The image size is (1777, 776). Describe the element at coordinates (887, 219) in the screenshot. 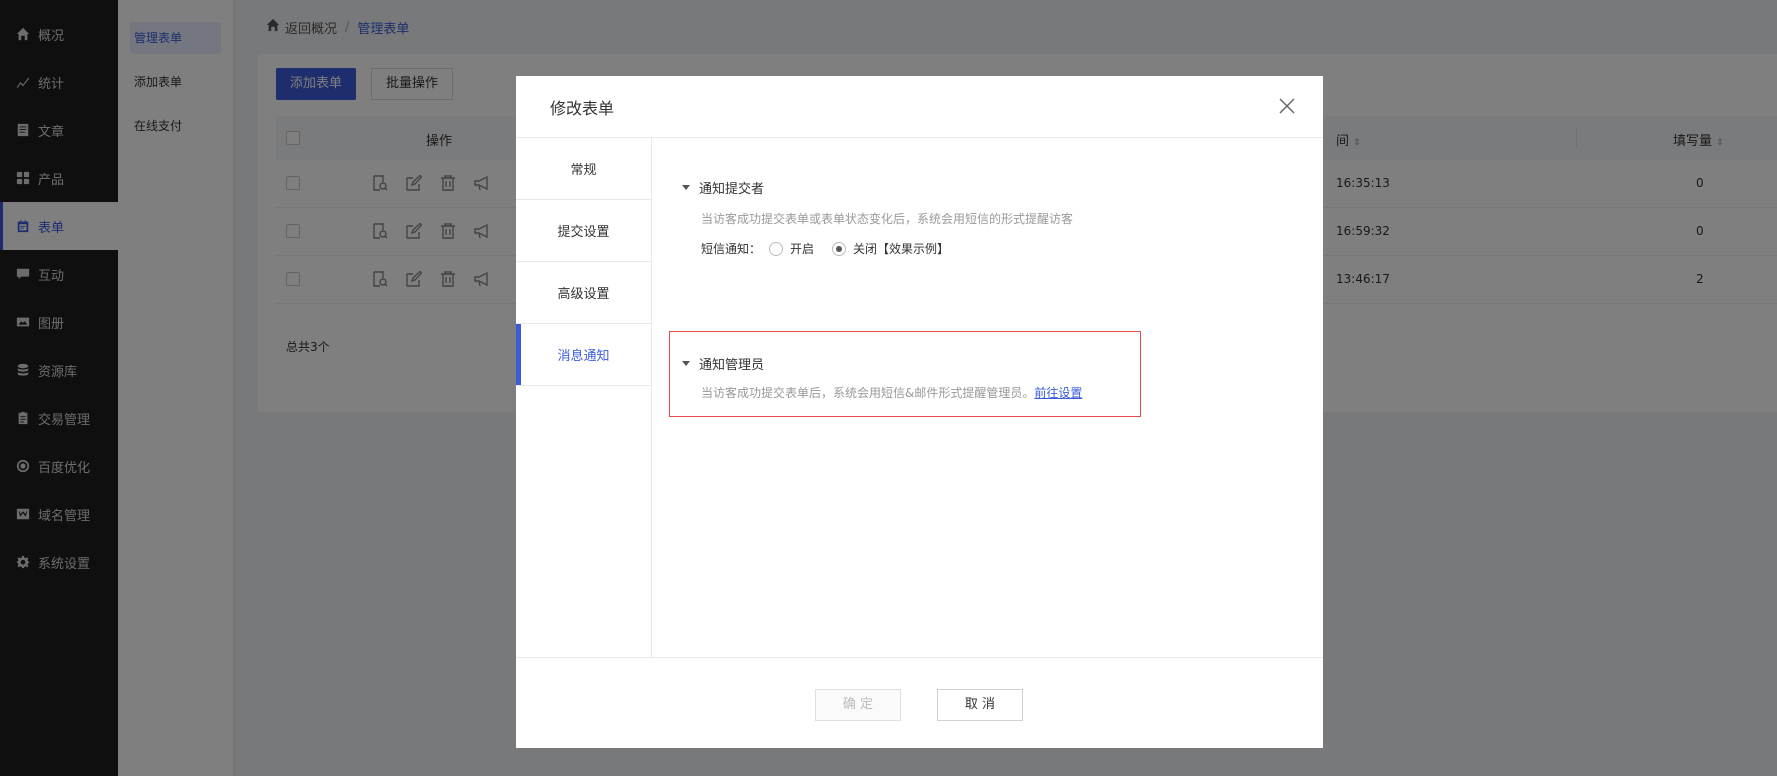

I see `notify-submitter-desc: 当访客成功提交表单或表单状态变化后，系统会用短信的形式提醒访客` at that location.